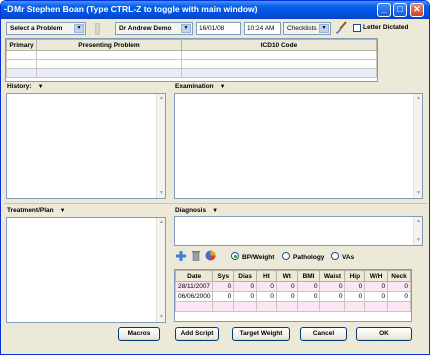 Image resolution: width=434 pixels, height=359 pixels. I want to click on checklists-select: Checklists ▼, so click(307, 28).